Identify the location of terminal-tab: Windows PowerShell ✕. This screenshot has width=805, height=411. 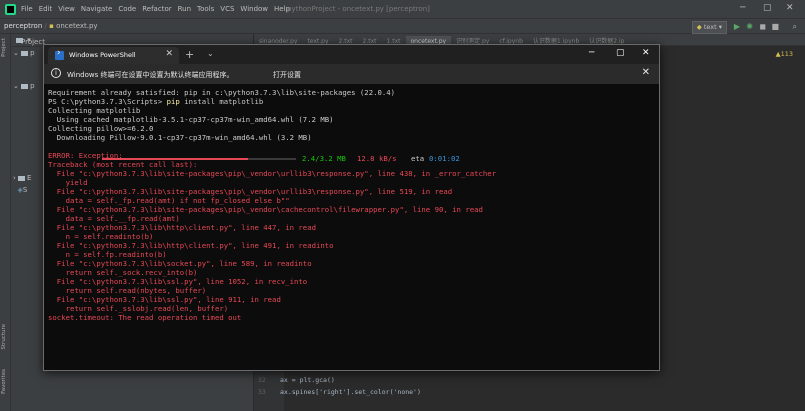
(113, 55).